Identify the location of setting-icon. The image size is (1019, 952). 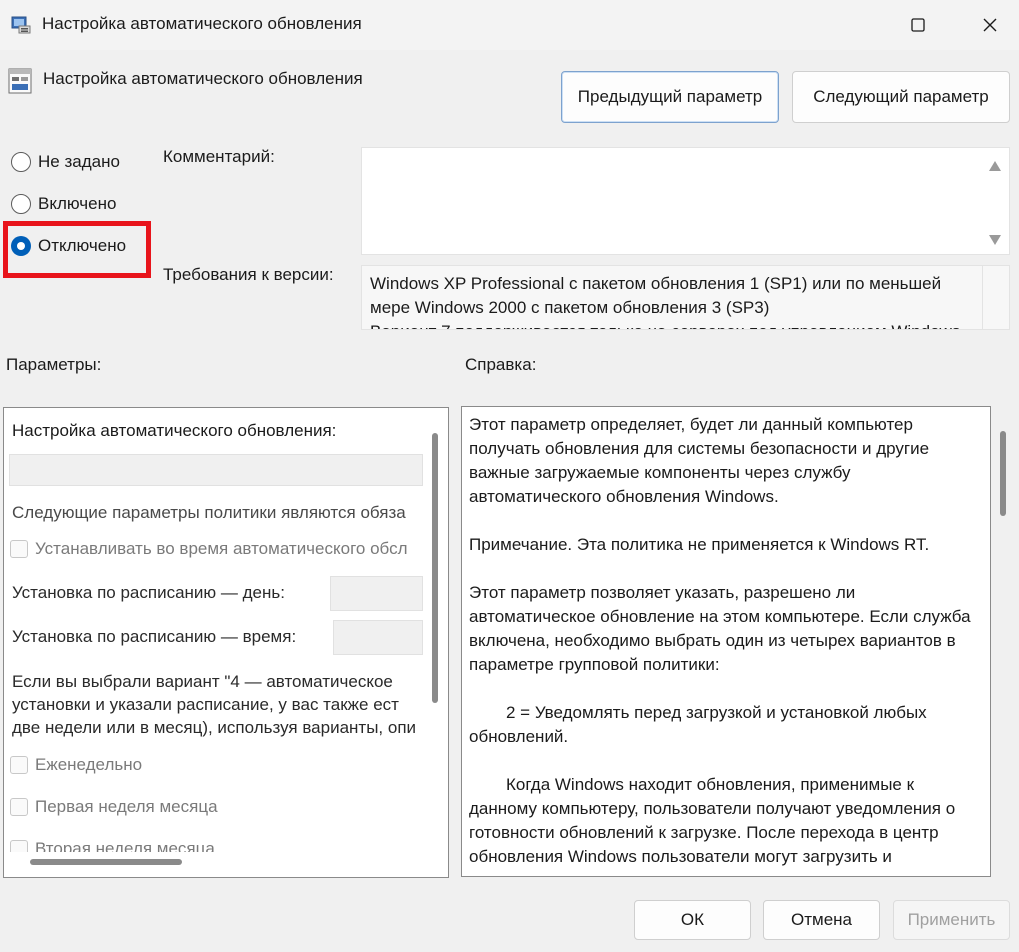
(20, 81).